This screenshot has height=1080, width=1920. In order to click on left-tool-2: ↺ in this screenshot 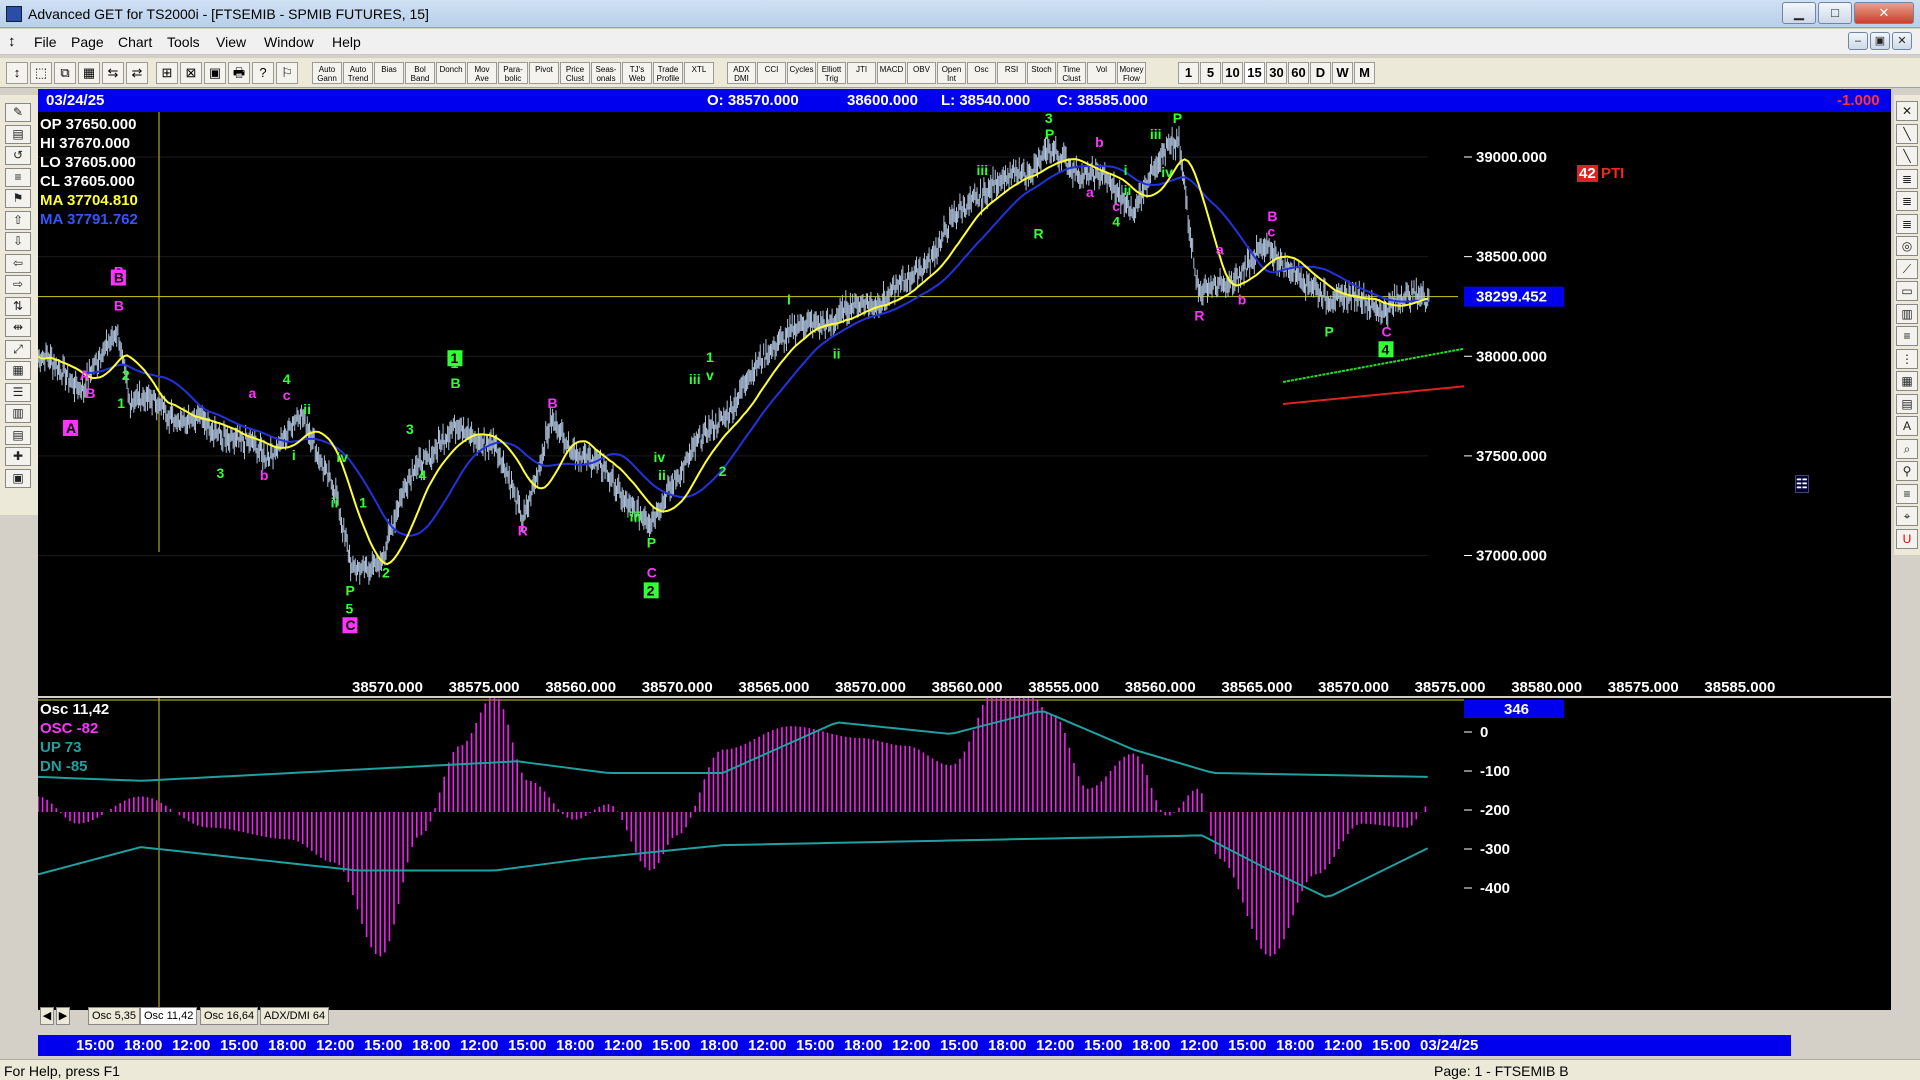, I will do `click(18, 155)`.